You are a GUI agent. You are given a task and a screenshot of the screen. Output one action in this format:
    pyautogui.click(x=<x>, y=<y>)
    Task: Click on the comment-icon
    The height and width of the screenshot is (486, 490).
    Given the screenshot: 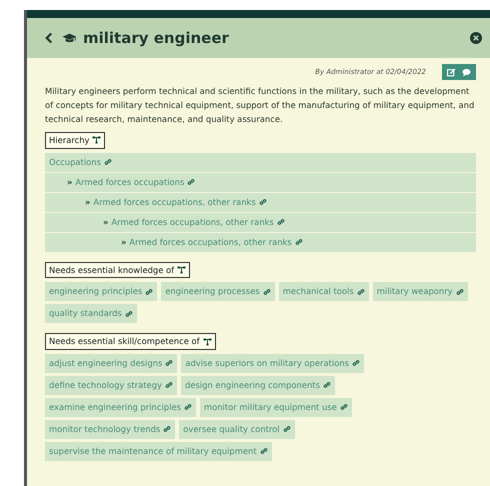 What is the action you would take?
    pyautogui.click(x=466, y=72)
    